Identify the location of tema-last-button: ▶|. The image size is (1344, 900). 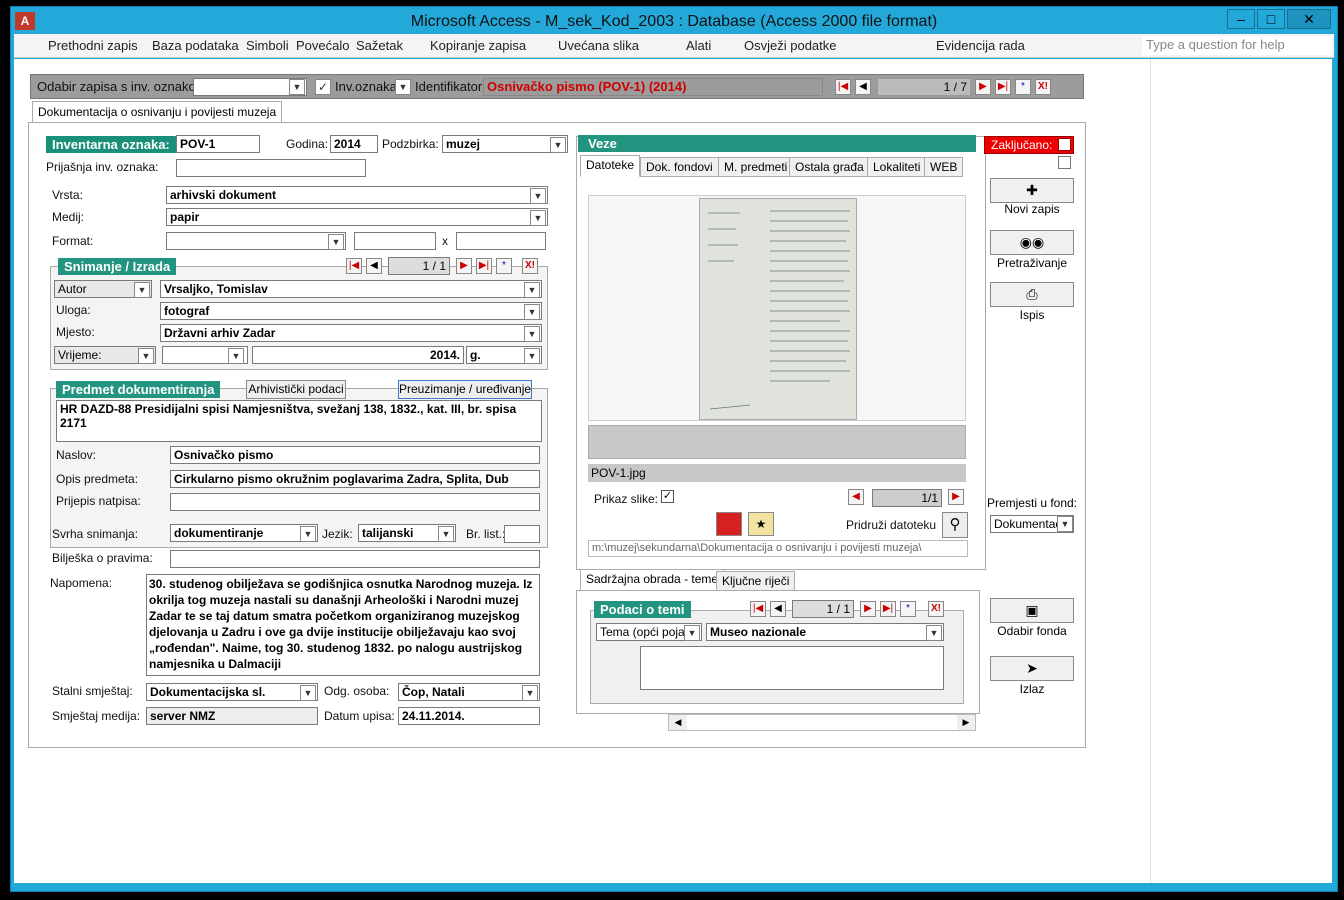
(888, 609).